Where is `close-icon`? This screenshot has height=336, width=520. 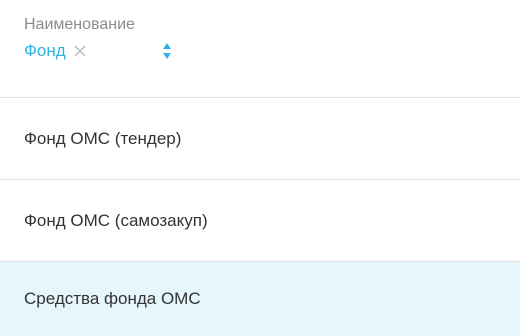
close-icon is located at coordinates (80, 51).